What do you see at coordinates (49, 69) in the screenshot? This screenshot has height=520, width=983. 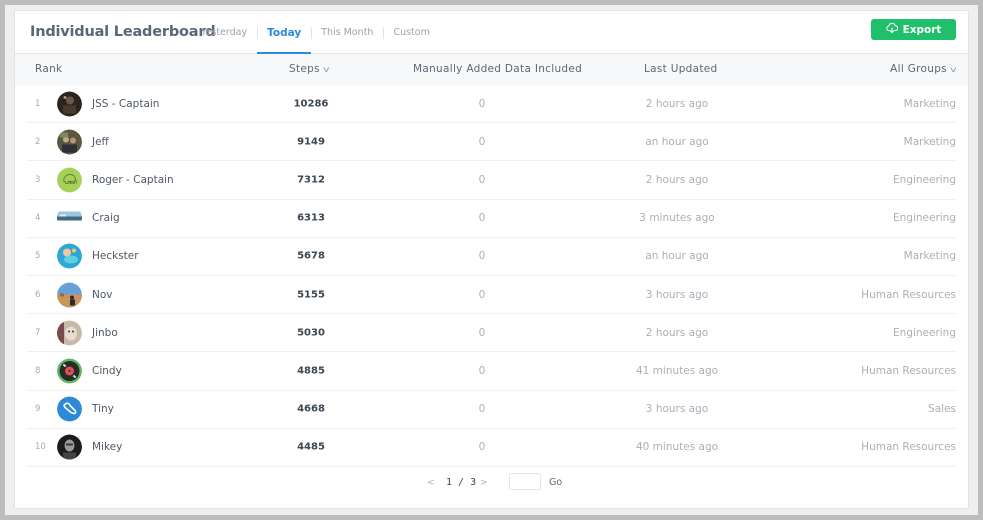 I see `column-rank: Rank` at bounding box center [49, 69].